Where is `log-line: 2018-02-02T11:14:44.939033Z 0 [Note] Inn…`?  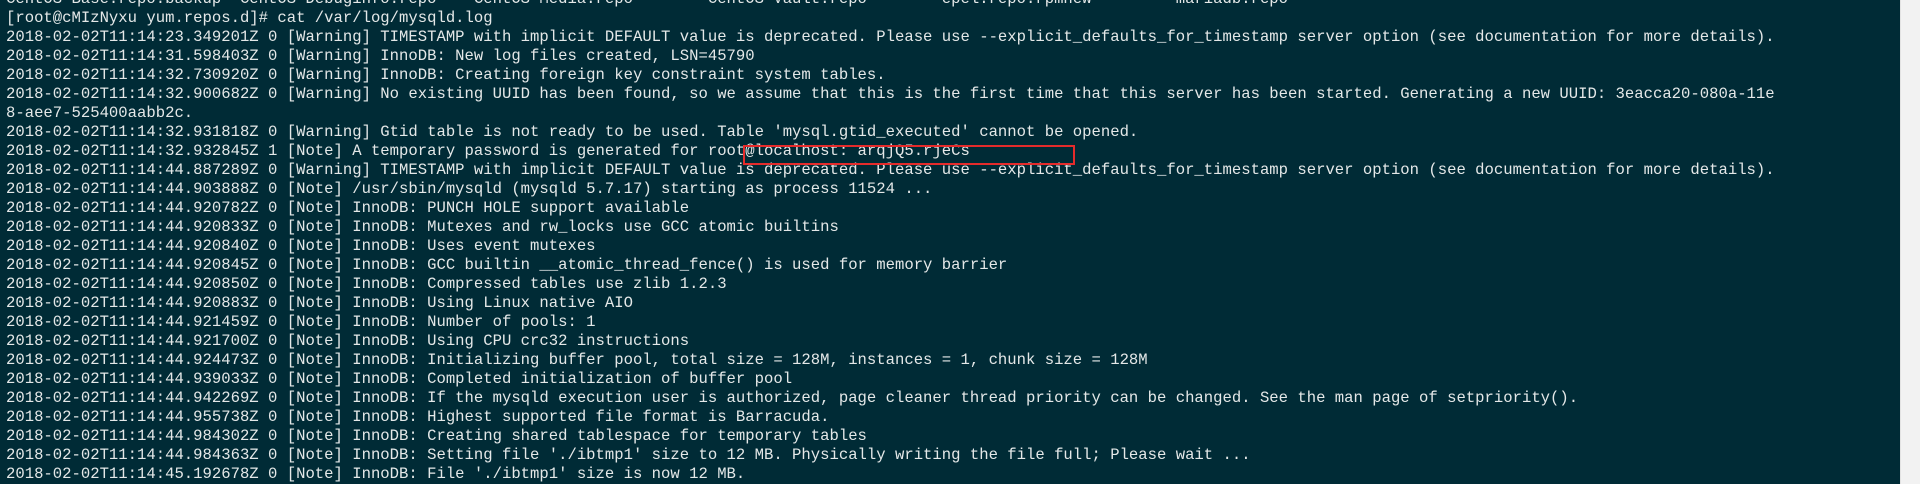 log-line: 2018-02-02T11:14:44.939033Z 0 [Note] Inn… is located at coordinates (399, 379).